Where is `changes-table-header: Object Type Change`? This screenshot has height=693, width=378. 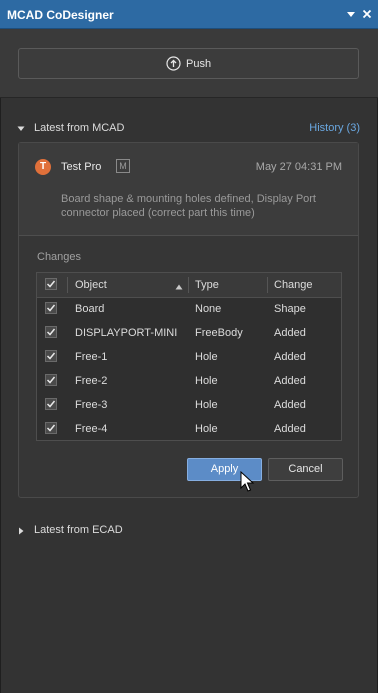 changes-table-header: Object Type Change is located at coordinates (189, 285).